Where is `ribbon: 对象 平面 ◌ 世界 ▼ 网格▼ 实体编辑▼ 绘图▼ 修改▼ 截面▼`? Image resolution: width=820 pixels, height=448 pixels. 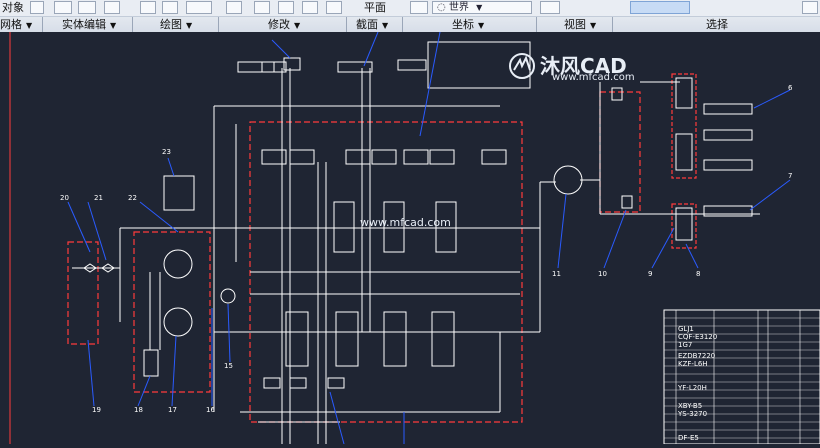 ribbon: 对象 平面 ◌ 世界 ▼ 网格▼ 实体编辑▼ 绘图▼ 修改▼ 截面▼ is located at coordinates (410, 16).